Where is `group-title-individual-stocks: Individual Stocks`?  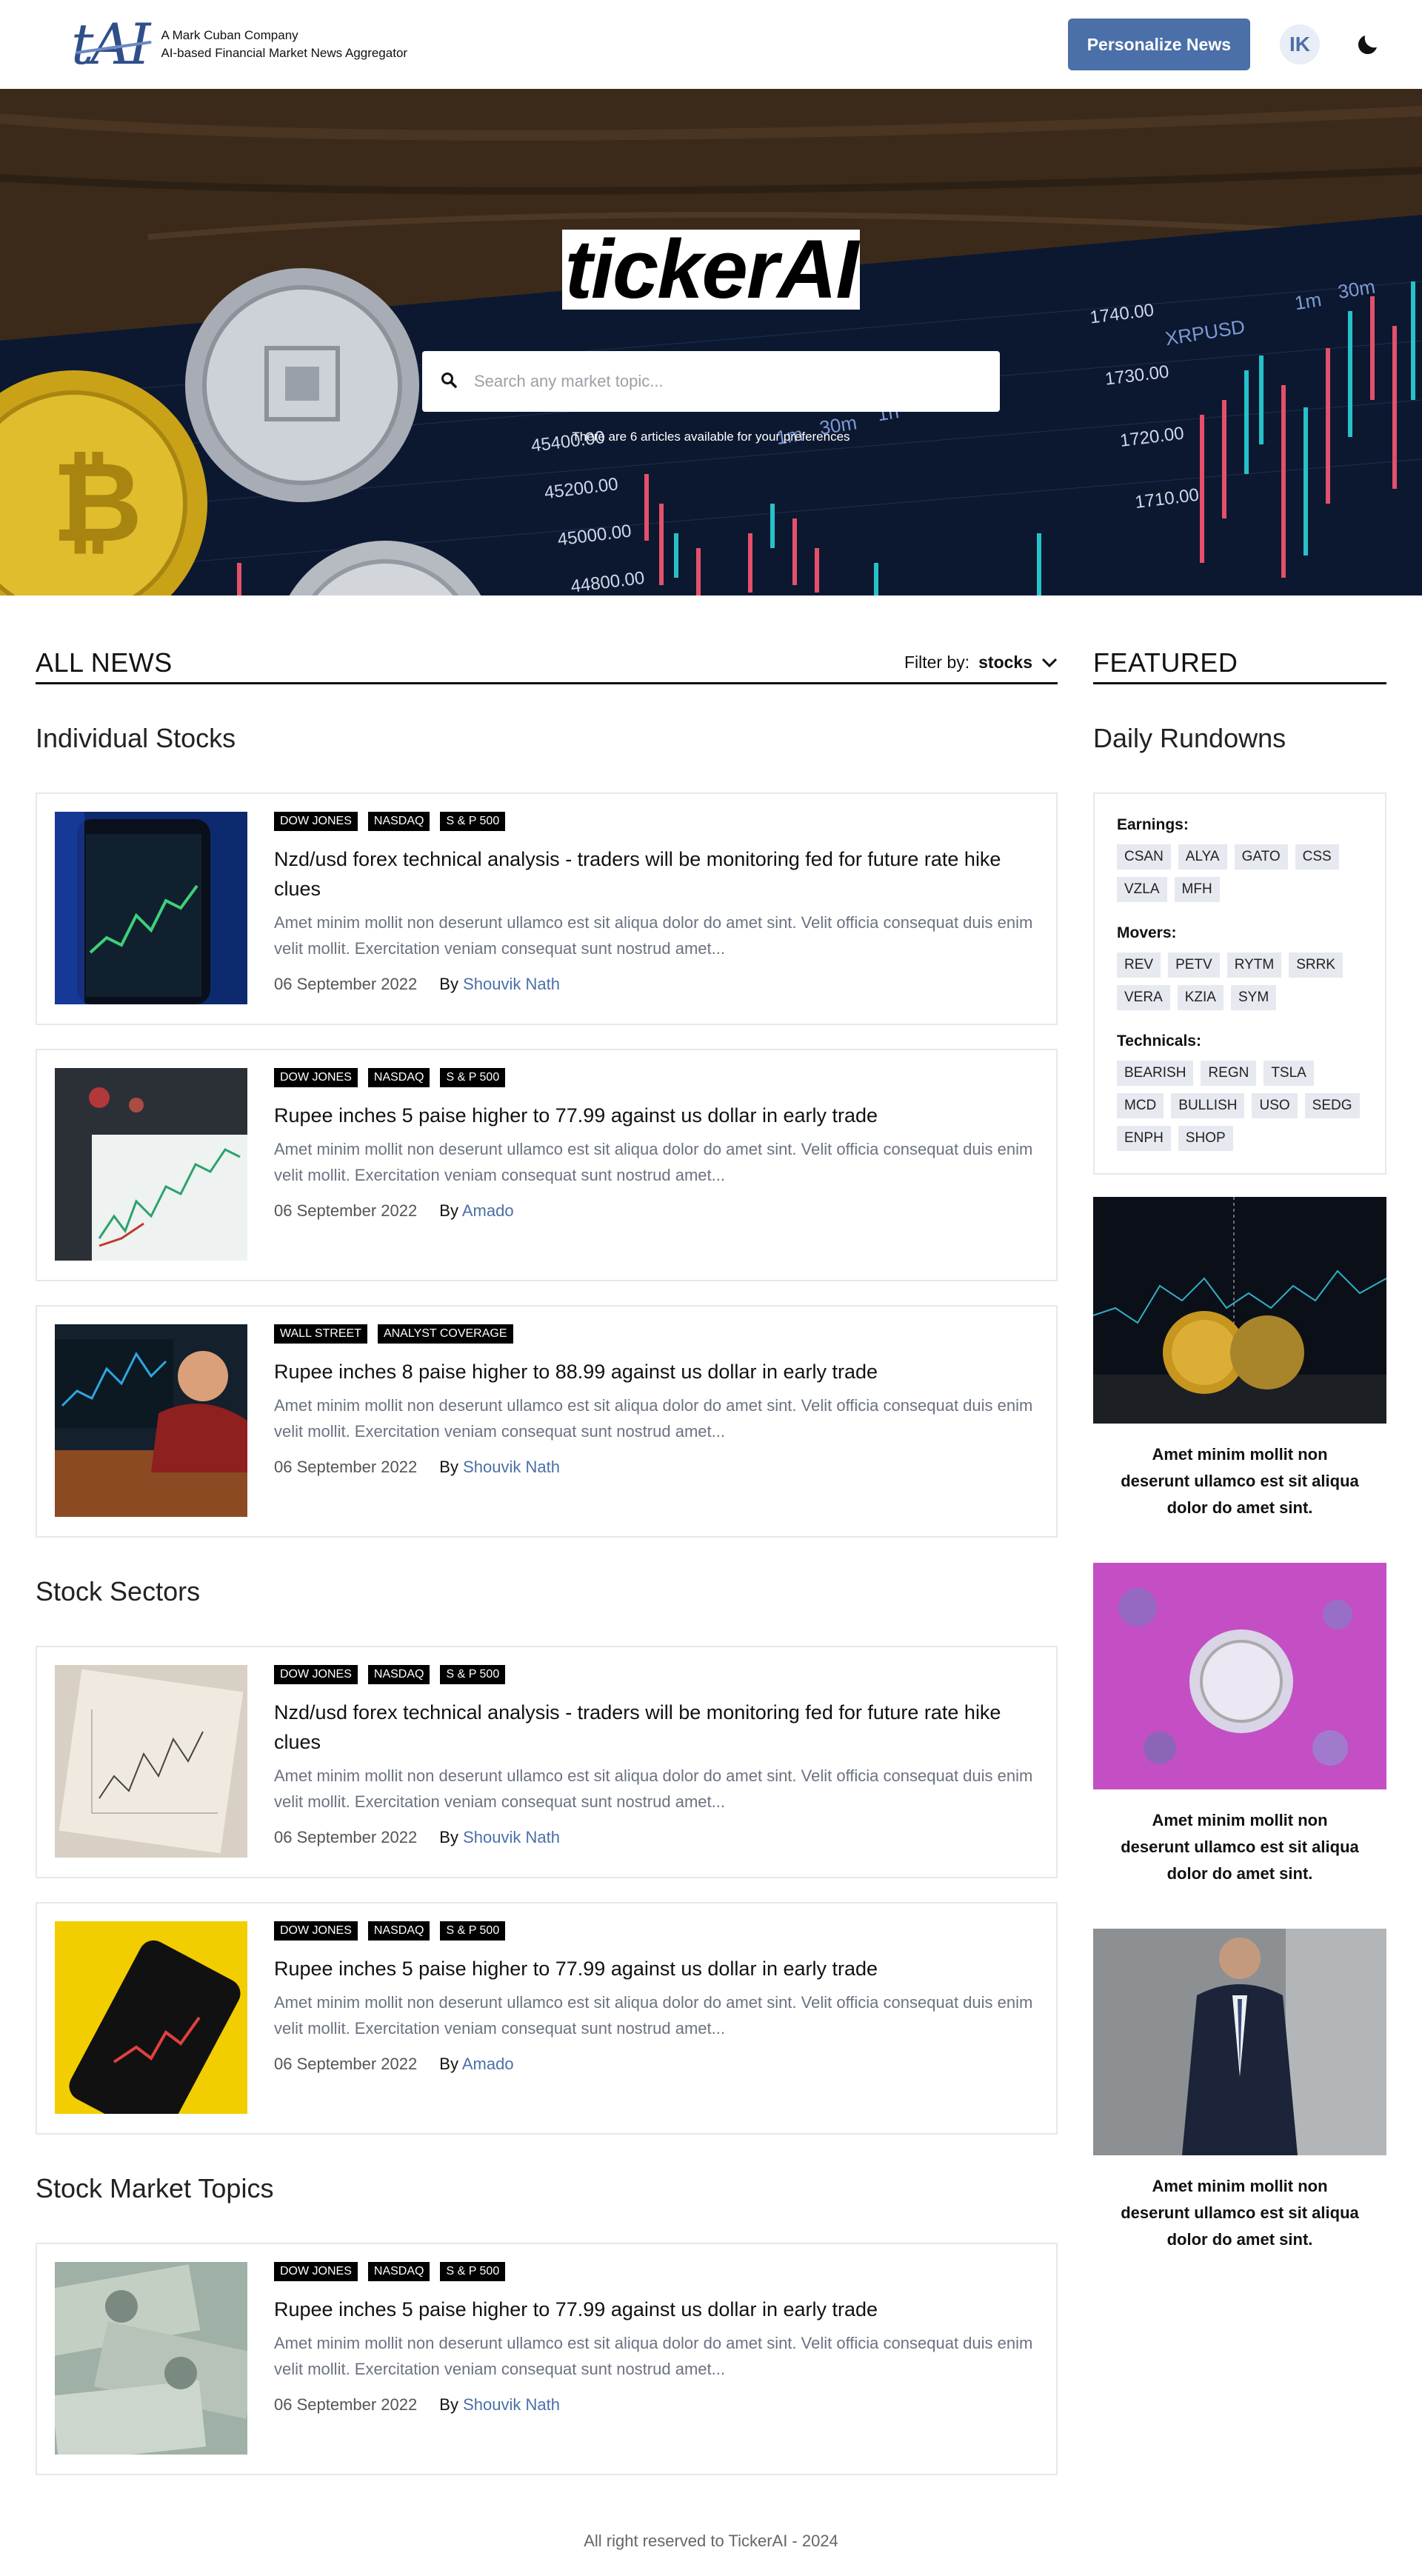
group-title-individual-stocks: Individual Stocks is located at coordinates (136, 738).